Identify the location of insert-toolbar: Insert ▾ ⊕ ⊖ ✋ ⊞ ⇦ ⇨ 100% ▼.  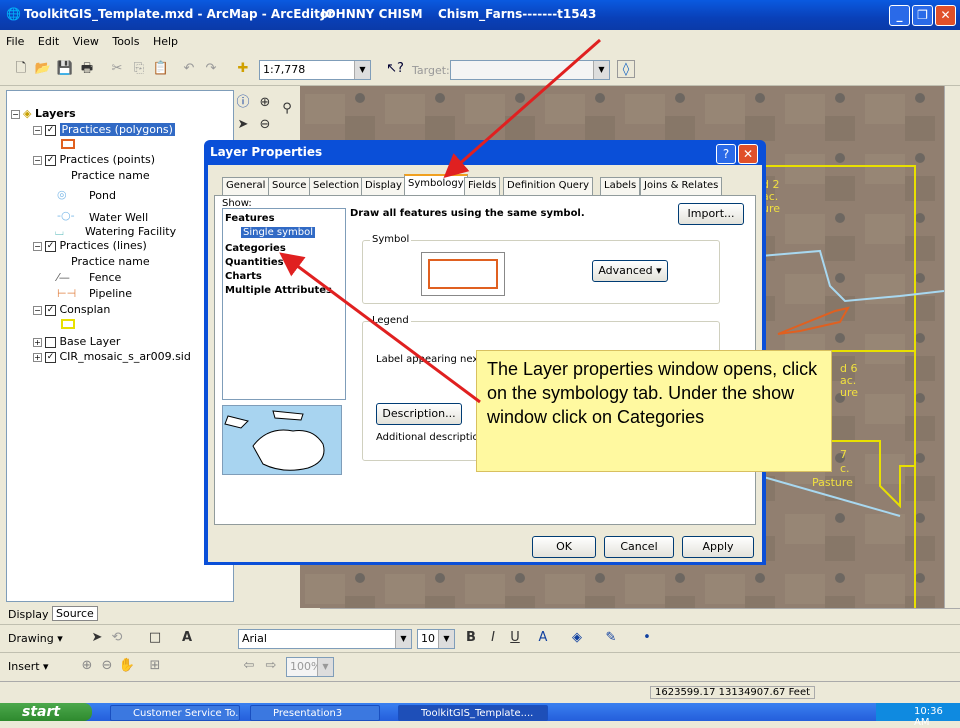
(480, 666).